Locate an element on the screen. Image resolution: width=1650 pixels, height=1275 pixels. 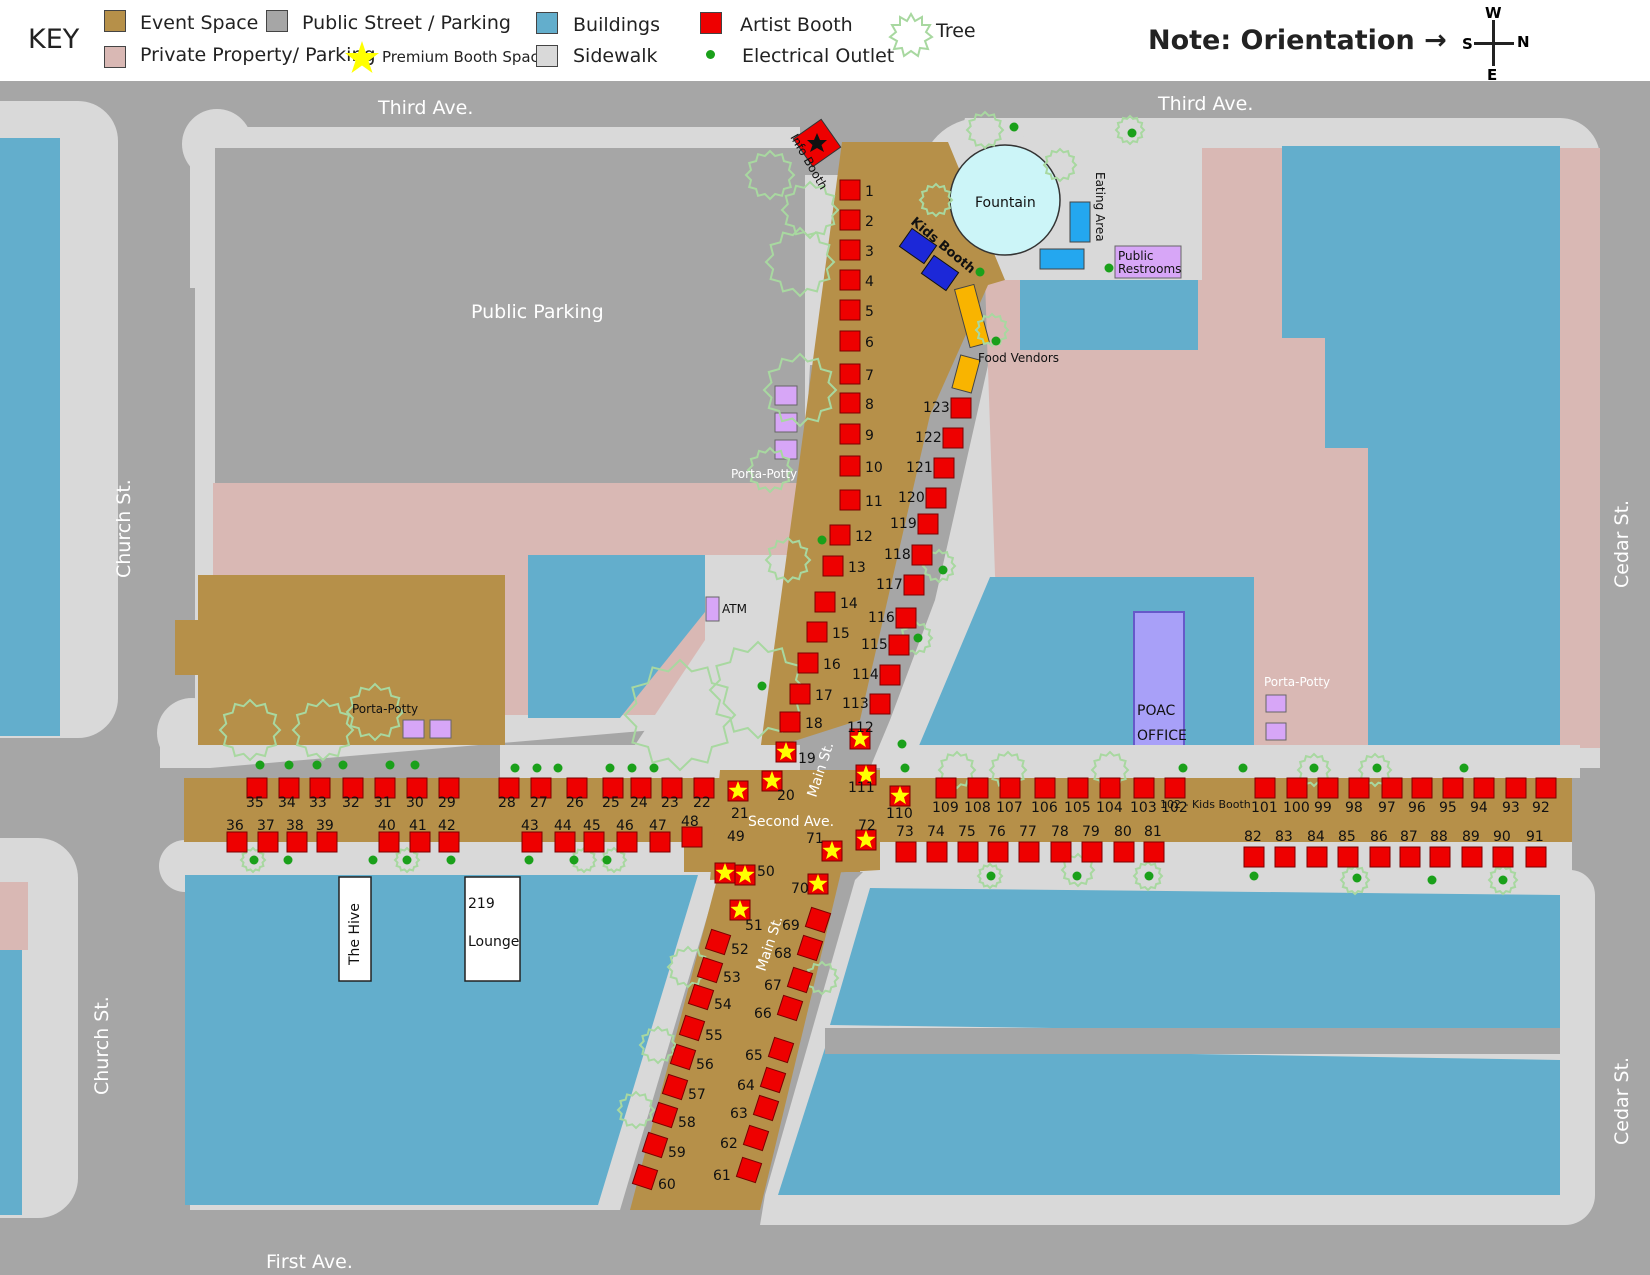
artist-booth-110: 110 is located at coordinates (899, 803).